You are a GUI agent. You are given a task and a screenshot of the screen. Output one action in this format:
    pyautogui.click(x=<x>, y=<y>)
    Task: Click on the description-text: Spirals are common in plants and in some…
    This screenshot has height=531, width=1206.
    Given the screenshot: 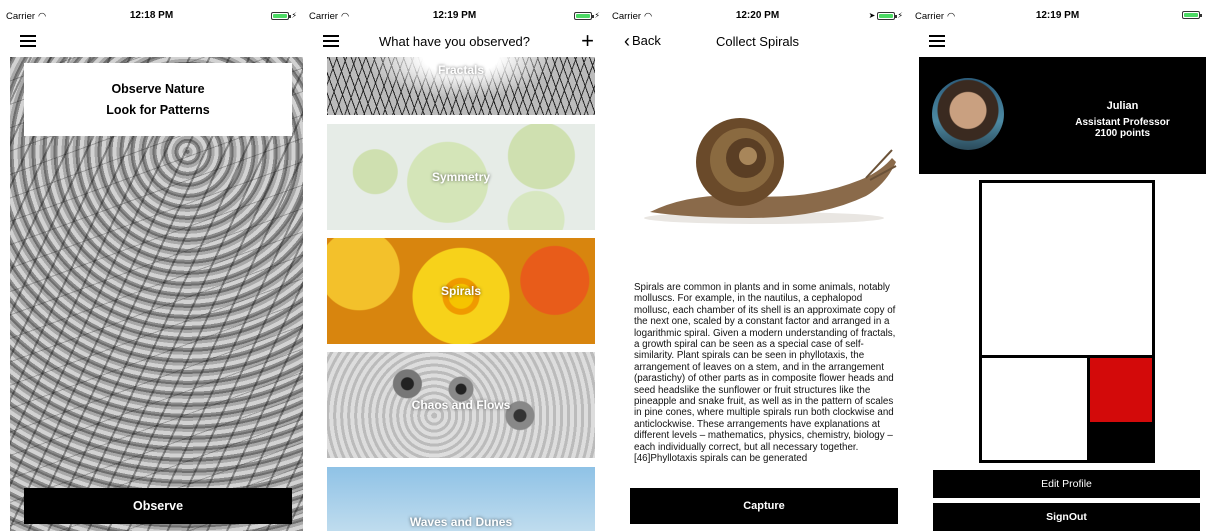 What is the action you would take?
    pyautogui.click(x=765, y=373)
    